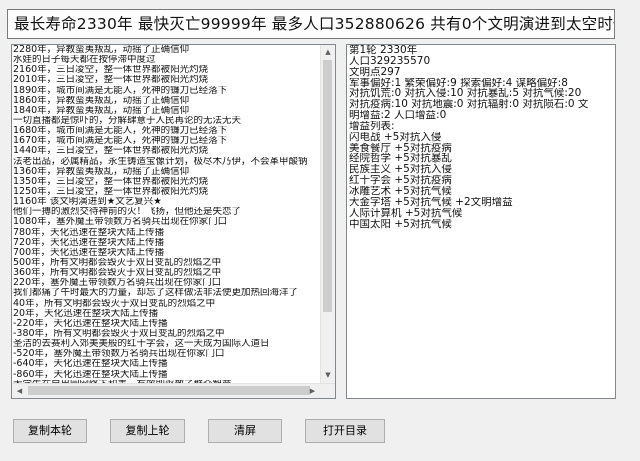 The height and width of the screenshot is (461, 640). I want to click on horizontal-scroll-thumb, so click(169, 390).